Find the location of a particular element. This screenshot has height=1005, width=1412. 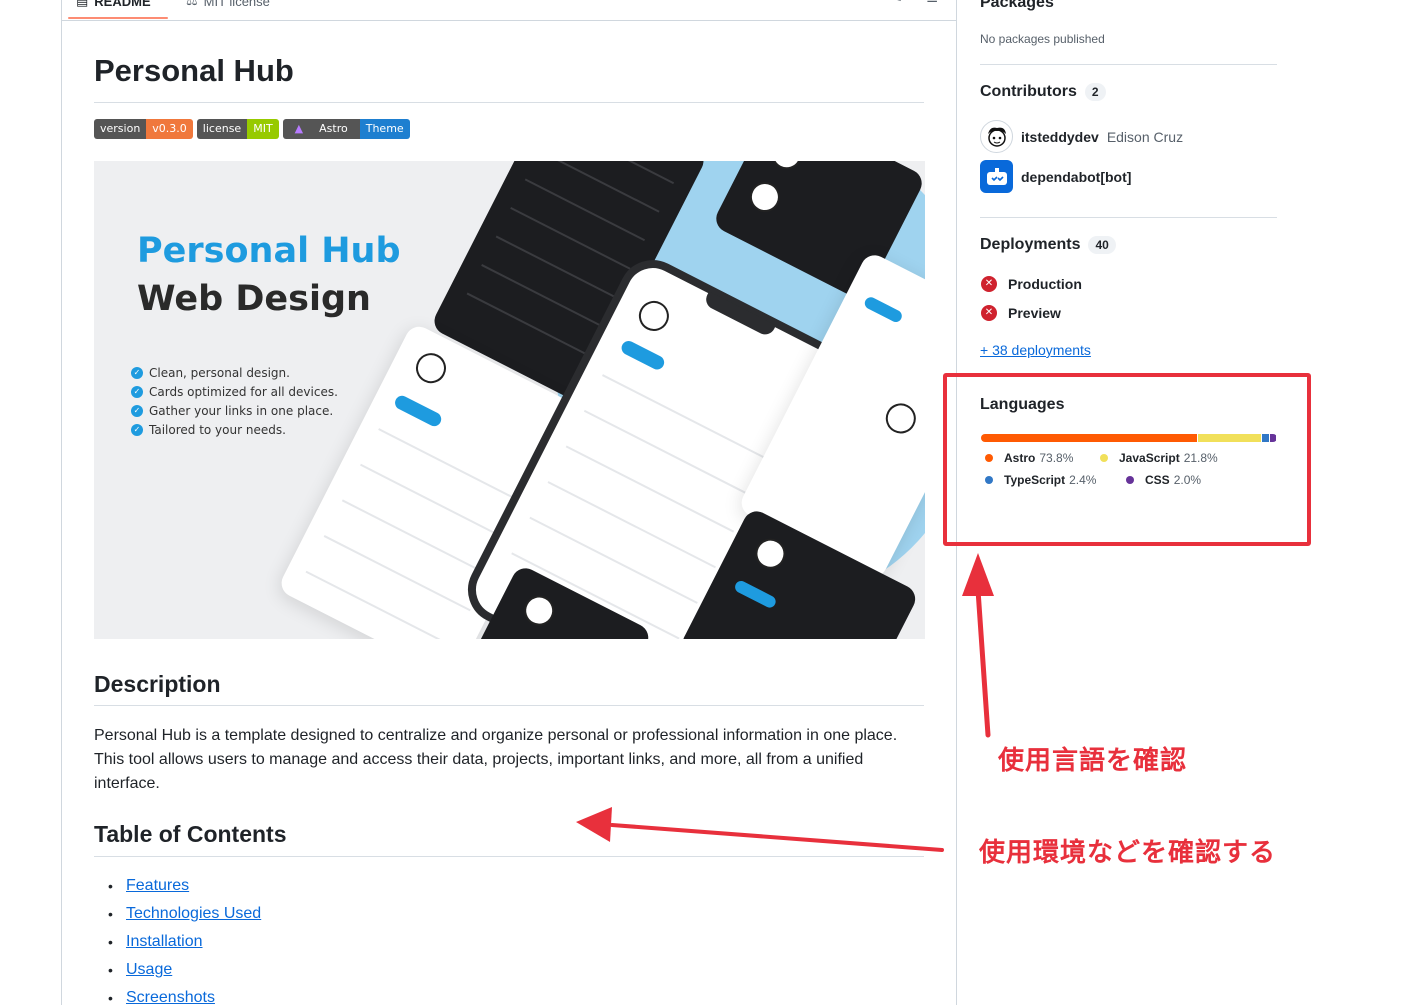

environment-annotation: 使用環境などを確認する is located at coordinates (1128, 853).